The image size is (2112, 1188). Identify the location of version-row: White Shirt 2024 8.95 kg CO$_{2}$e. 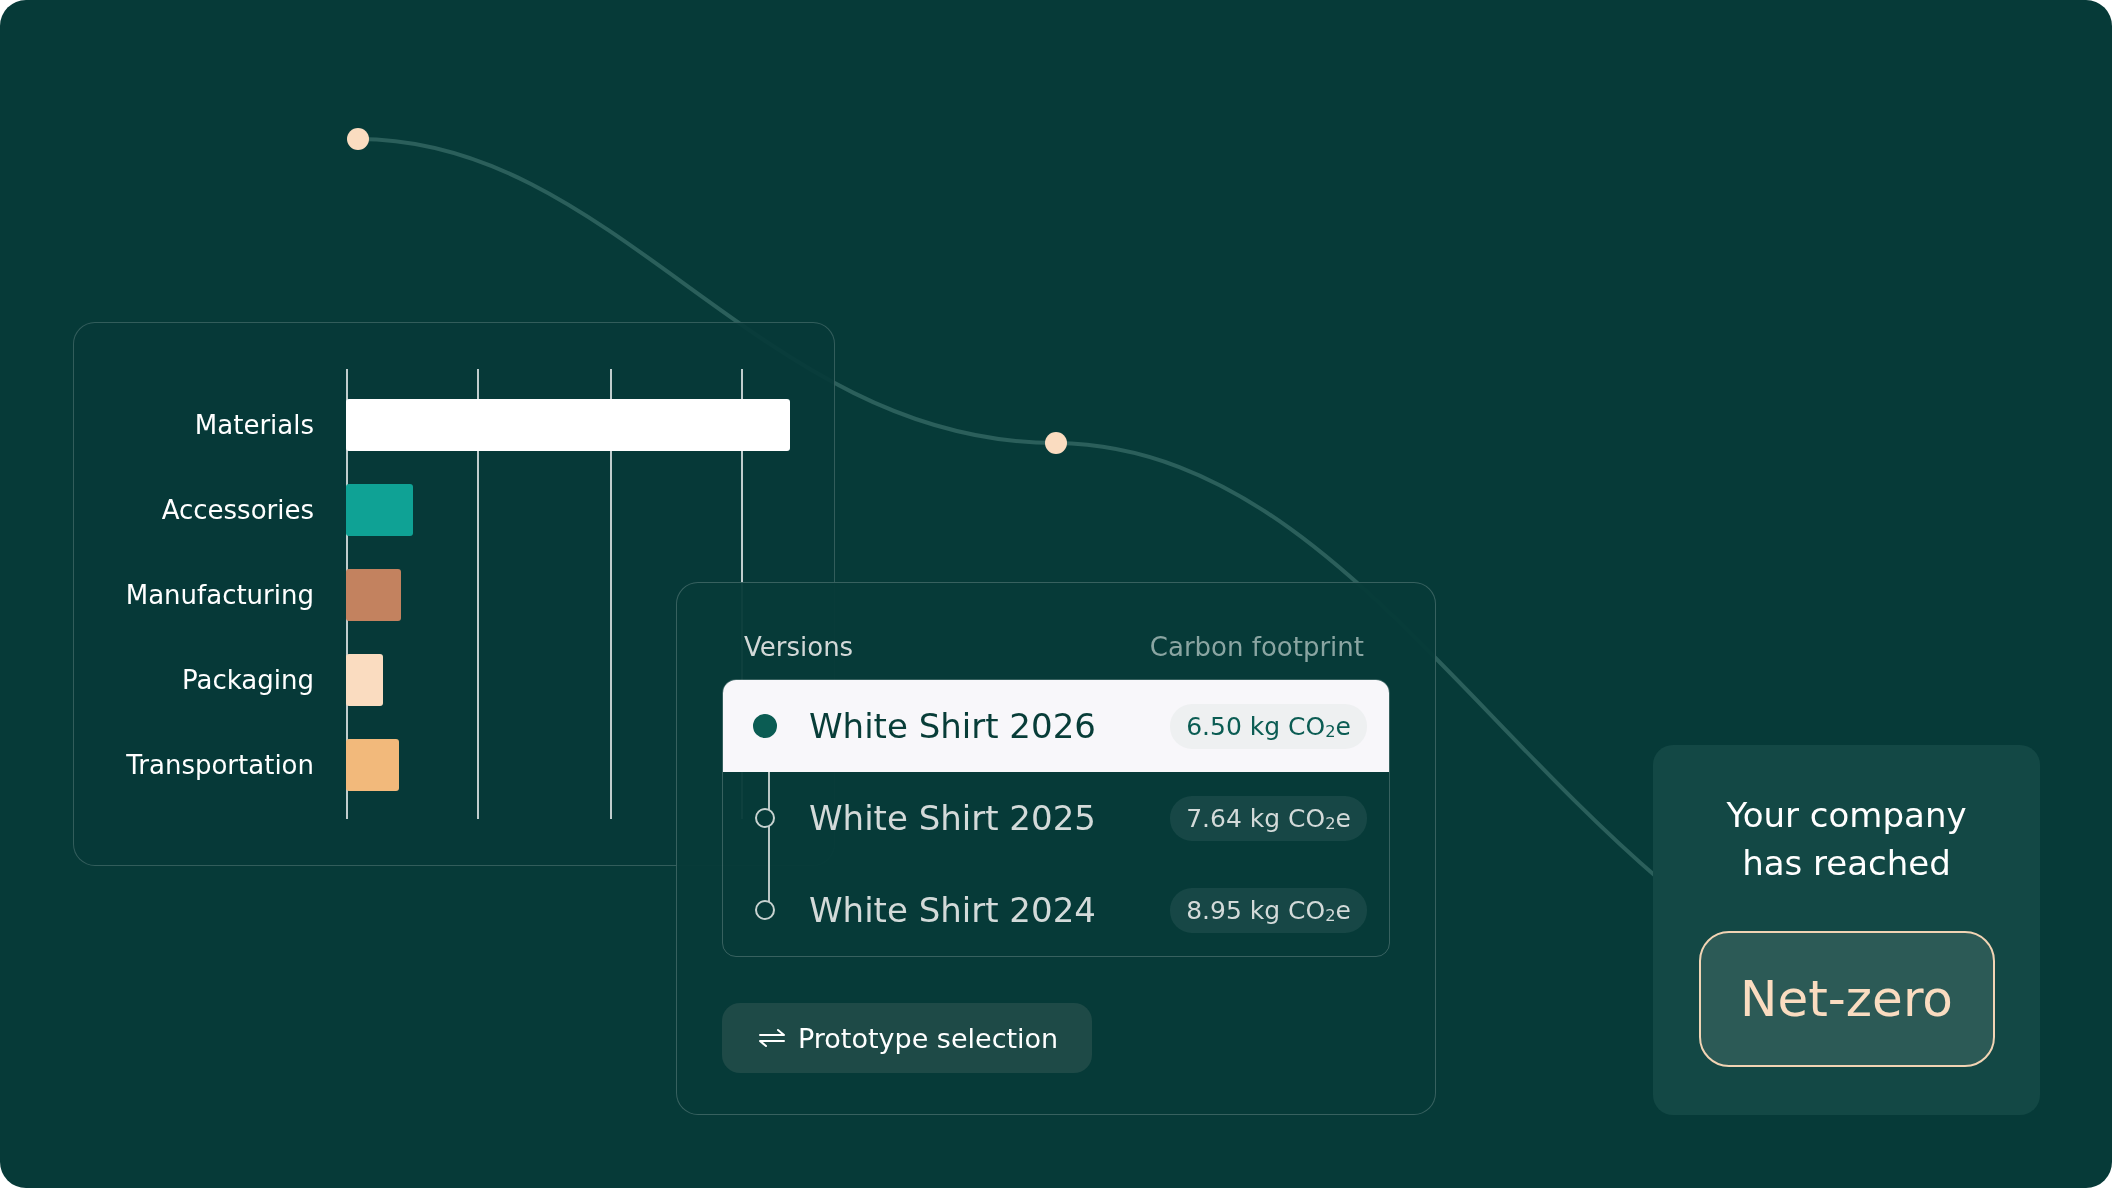
(1056, 910).